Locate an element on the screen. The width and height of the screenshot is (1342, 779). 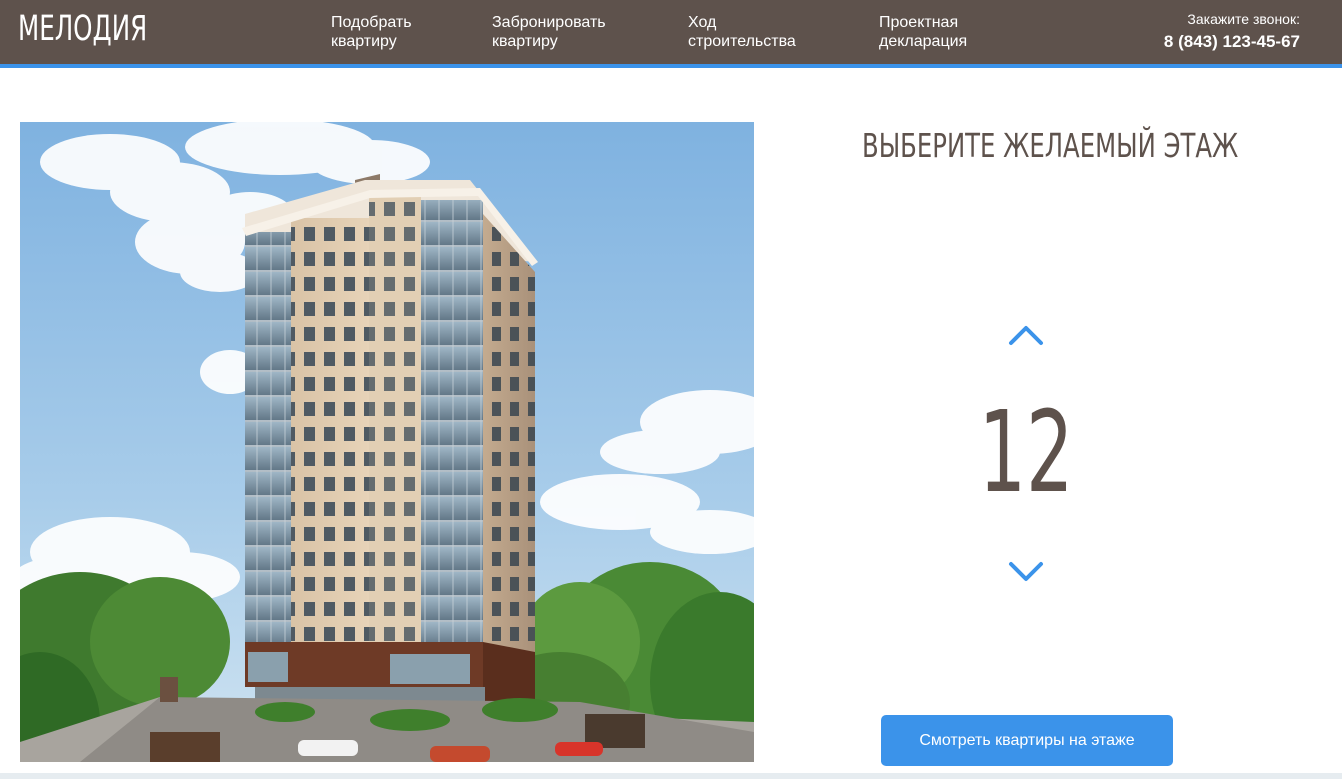
view-floor-apartments-button: Смотреть квартиры на этаже is located at coordinates (1027, 740).